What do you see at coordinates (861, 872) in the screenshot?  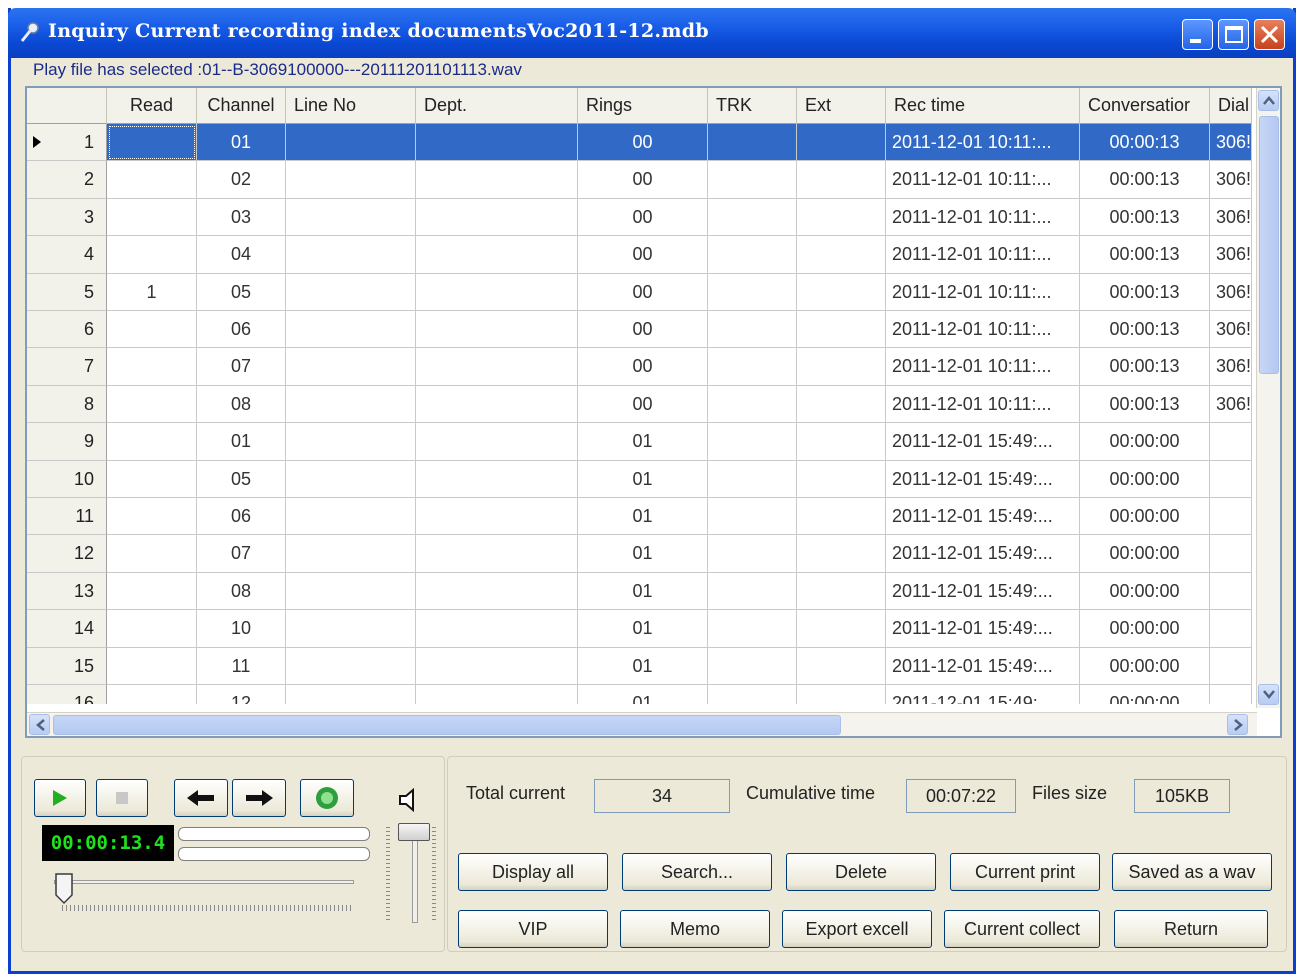 I see `delete-button: Delete` at bounding box center [861, 872].